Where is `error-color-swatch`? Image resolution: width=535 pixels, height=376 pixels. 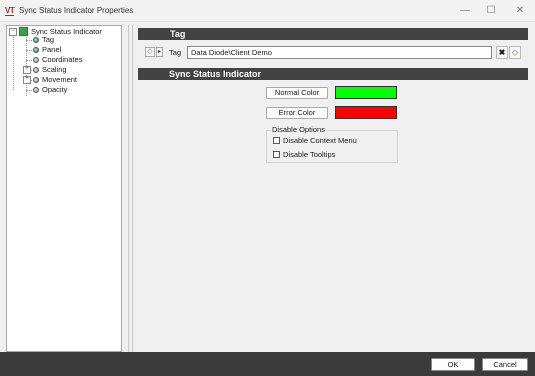 error-color-swatch is located at coordinates (366, 112).